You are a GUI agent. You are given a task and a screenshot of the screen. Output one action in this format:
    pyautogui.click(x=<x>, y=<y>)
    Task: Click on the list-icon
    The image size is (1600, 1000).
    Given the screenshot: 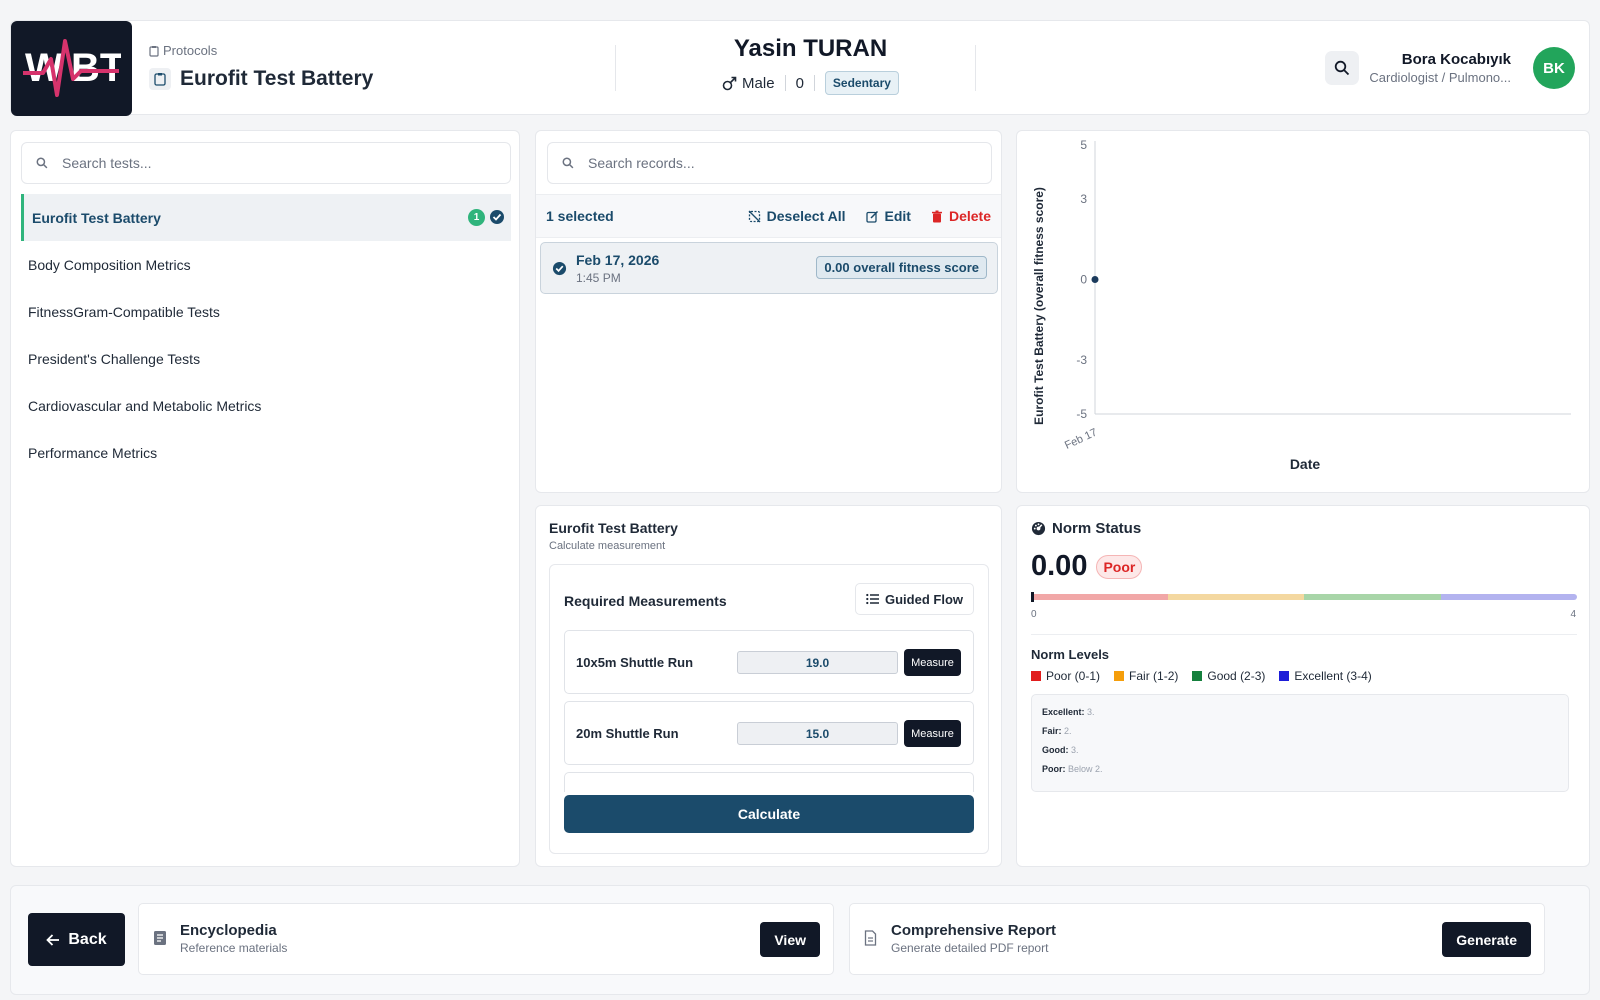 What is the action you would take?
    pyautogui.click(x=872, y=599)
    